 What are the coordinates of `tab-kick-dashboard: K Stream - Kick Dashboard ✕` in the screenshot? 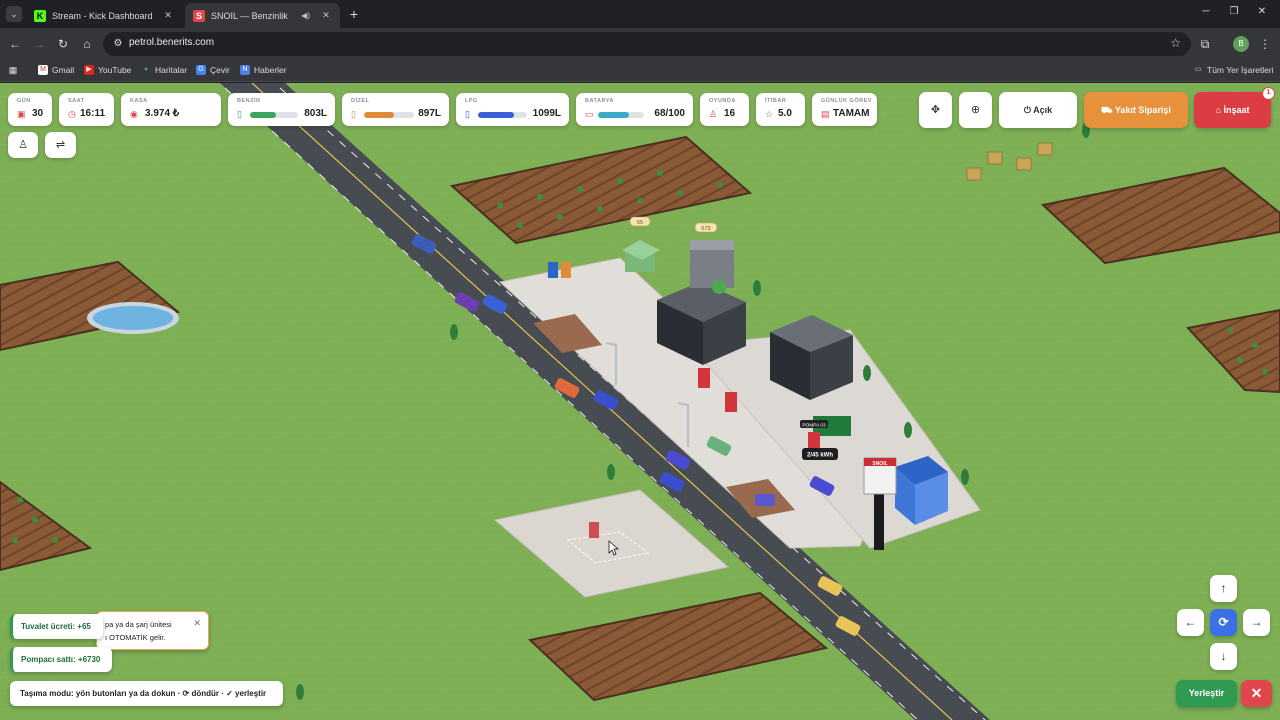 It's located at (104, 15).